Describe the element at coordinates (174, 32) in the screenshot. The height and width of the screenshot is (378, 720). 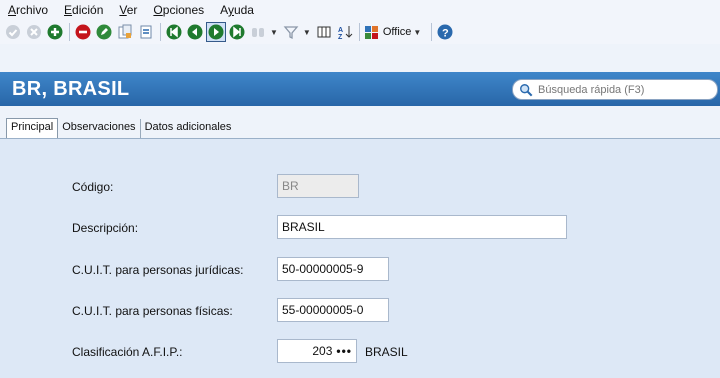
I see `first-record-icon` at that location.